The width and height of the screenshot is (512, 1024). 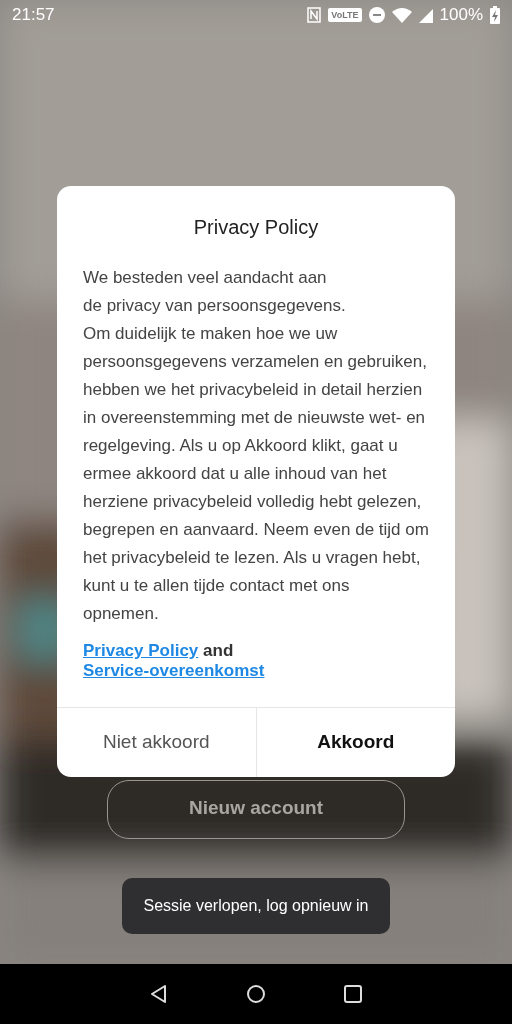 What do you see at coordinates (256, 227) in the screenshot?
I see `dialog-title: Privacy Policy` at bounding box center [256, 227].